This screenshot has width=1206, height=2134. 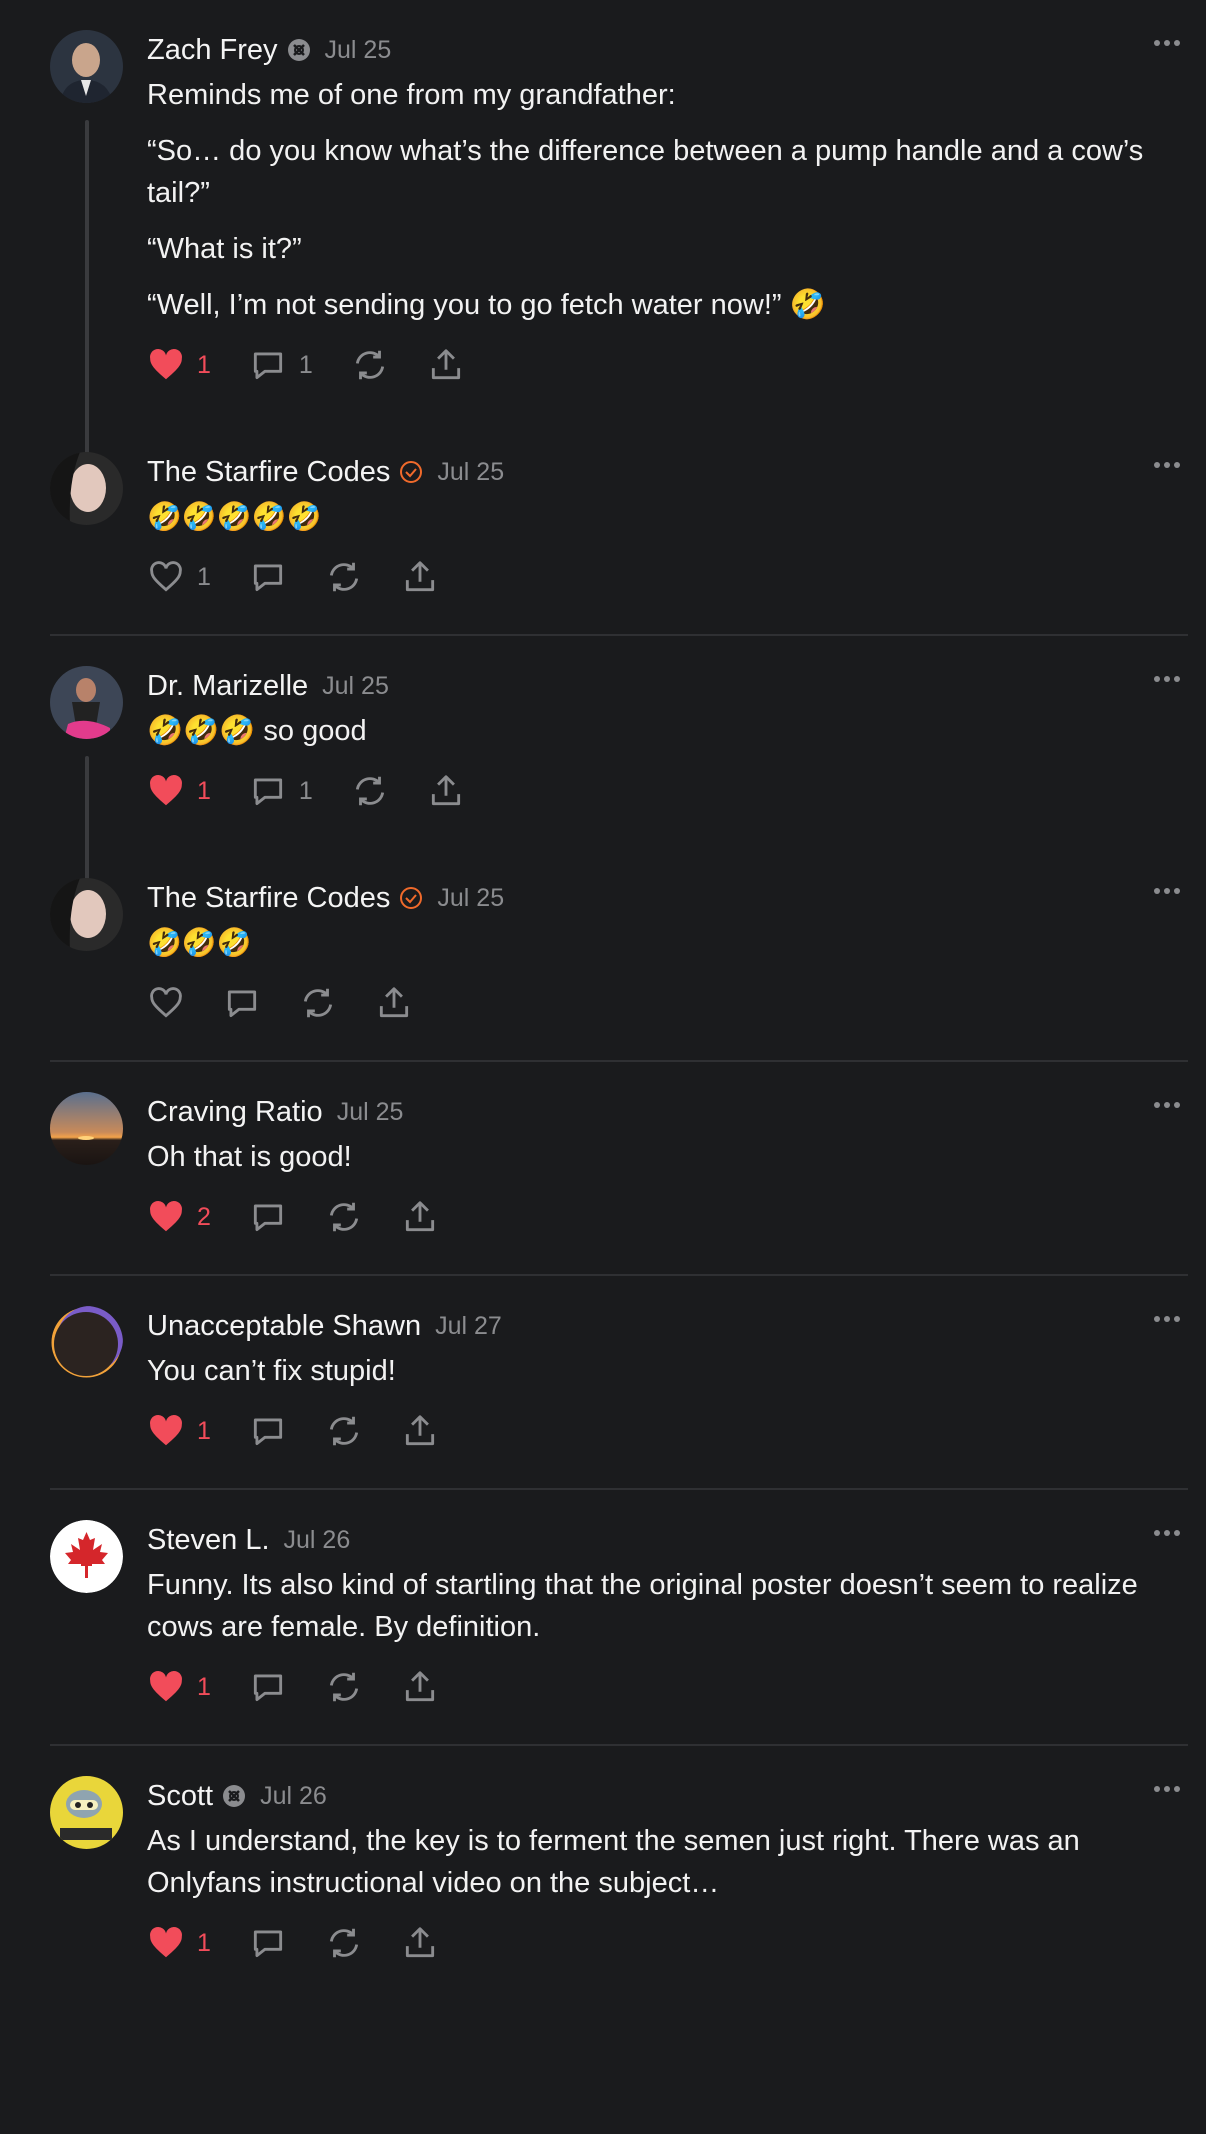 I want to click on author-name: Dr. Marizelle, so click(x=227, y=686).